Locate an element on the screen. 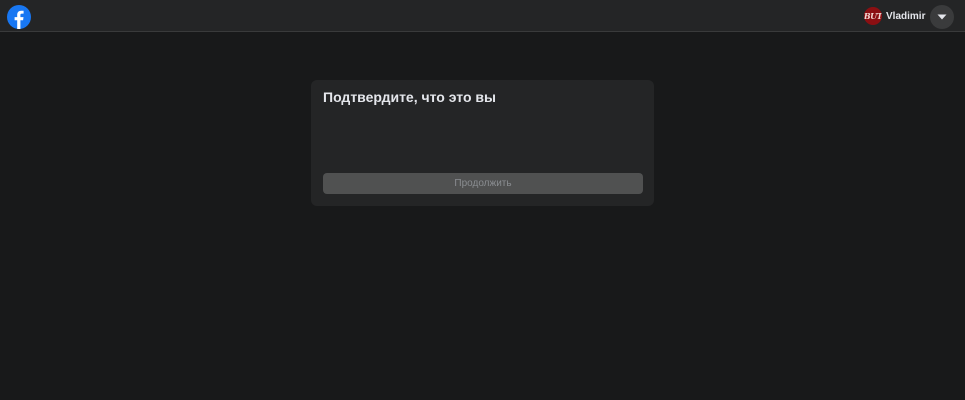 This screenshot has width=965, height=400. avatar: BUT is located at coordinates (873, 16).